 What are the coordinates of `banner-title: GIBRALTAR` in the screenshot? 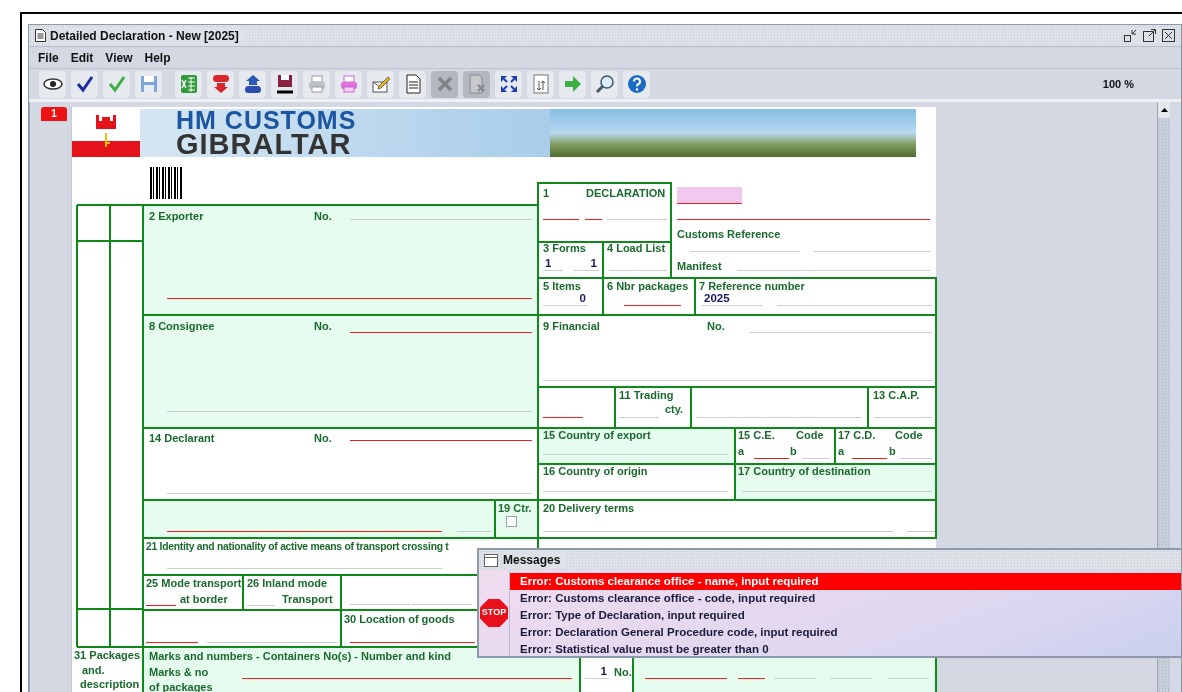 It's located at (264, 144).